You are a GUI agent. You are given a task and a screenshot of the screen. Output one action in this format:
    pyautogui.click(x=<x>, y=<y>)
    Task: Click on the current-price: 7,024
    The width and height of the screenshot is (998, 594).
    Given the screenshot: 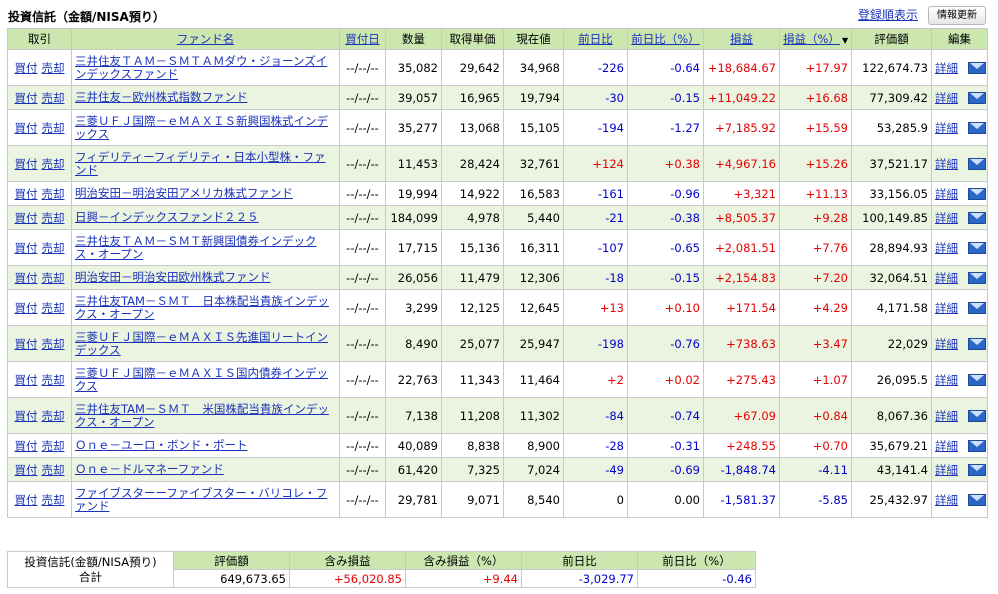 What is the action you would take?
    pyautogui.click(x=533, y=469)
    